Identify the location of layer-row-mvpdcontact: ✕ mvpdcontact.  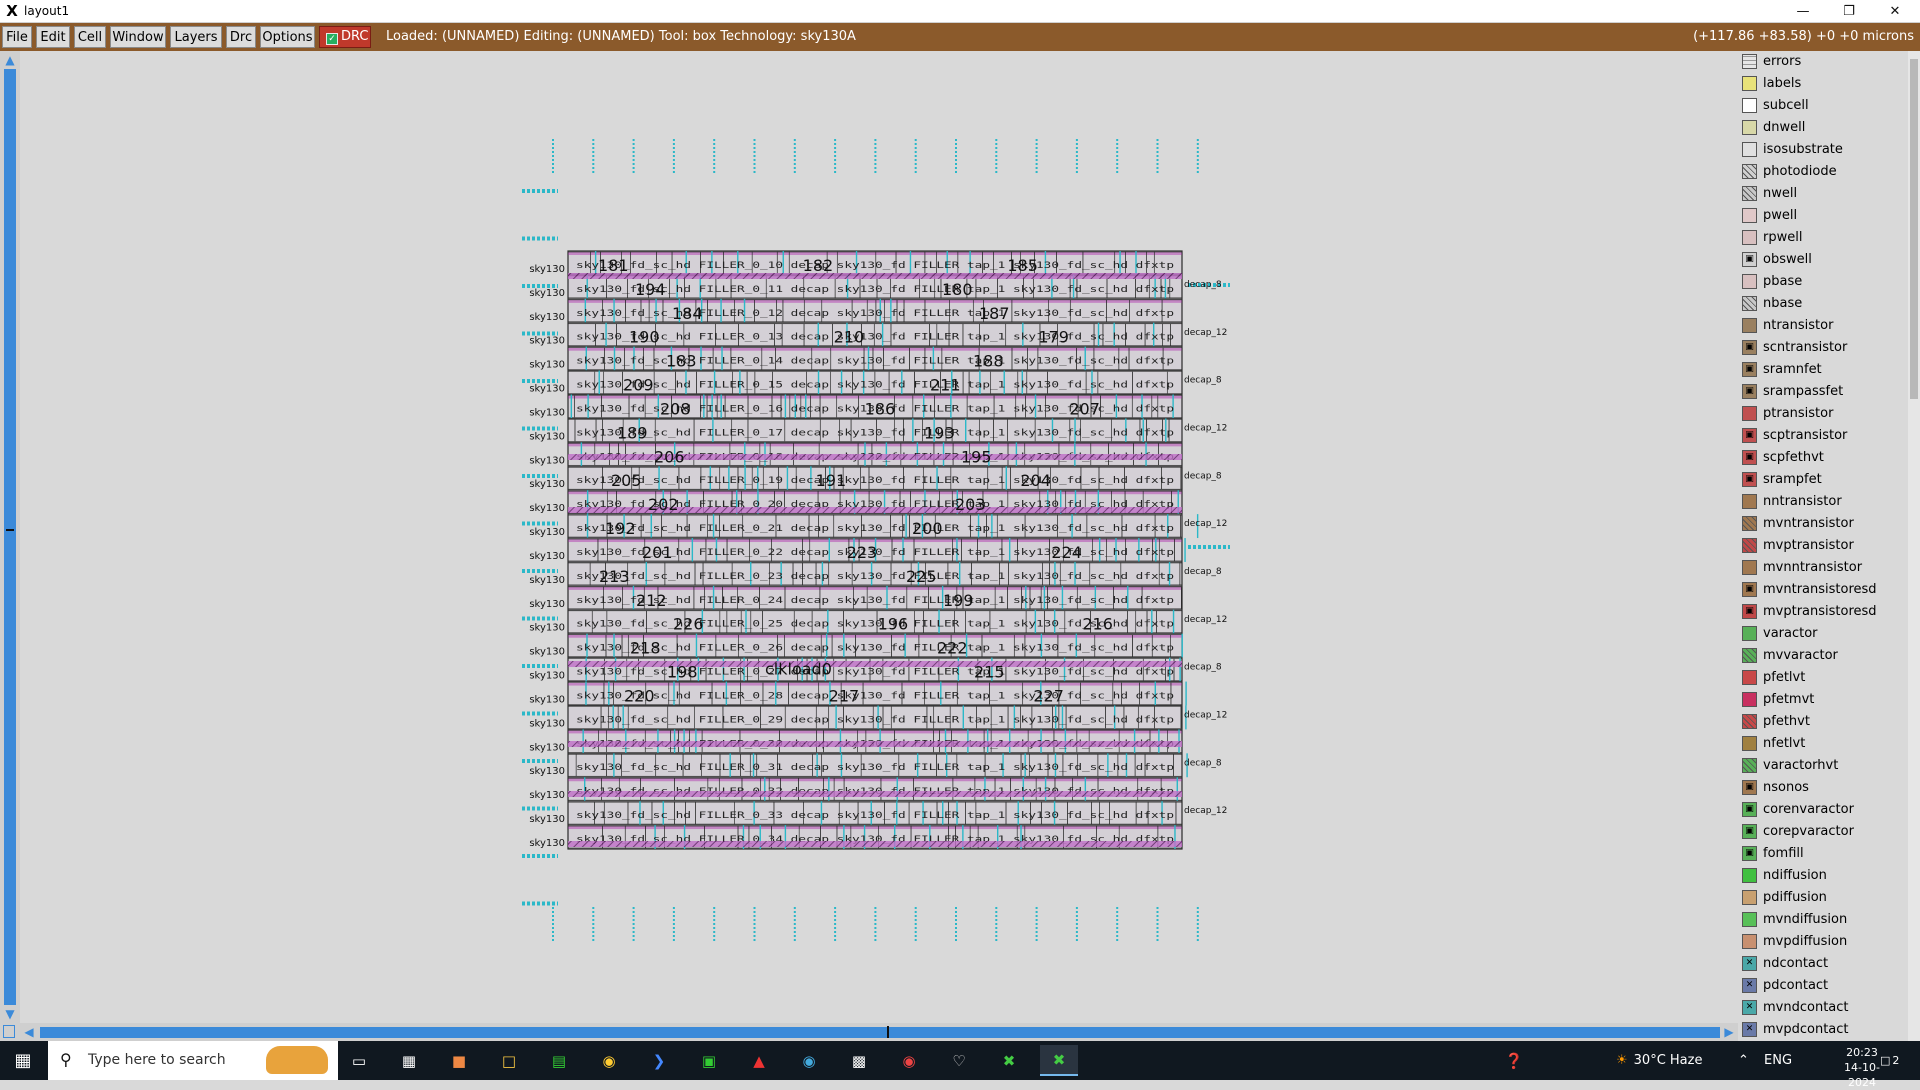
(1824, 1029).